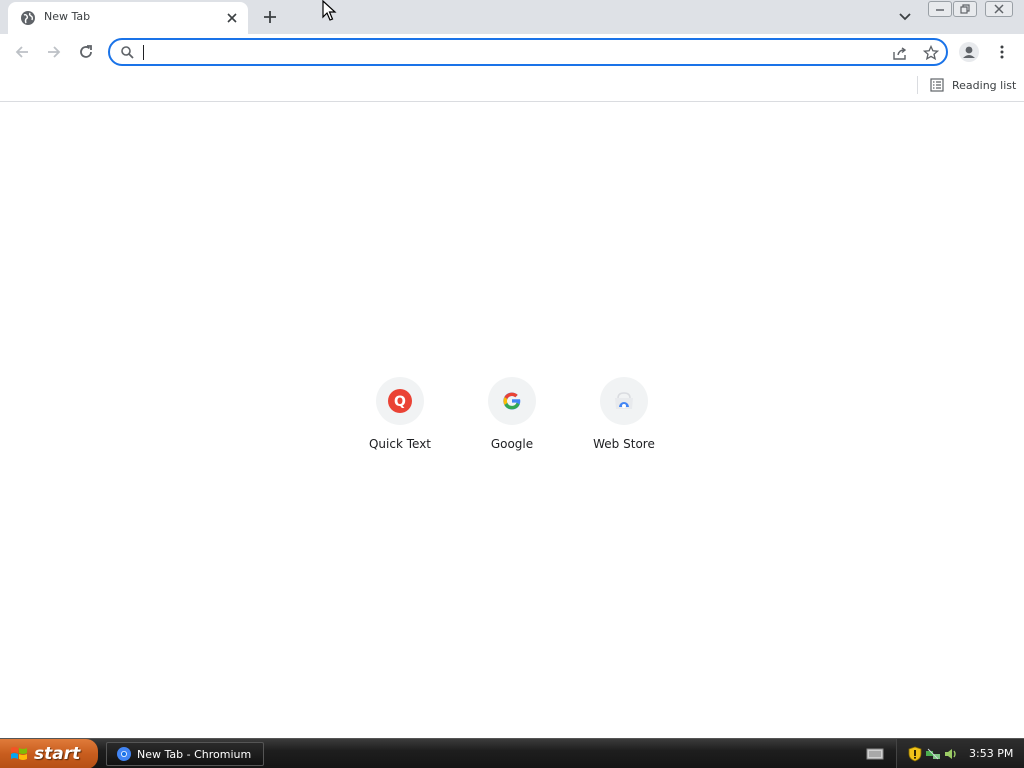 The image size is (1024, 768). What do you see at coordinates (143, 52) in the screenshot?
I see `text-caret` at bounding box center [143, 52].